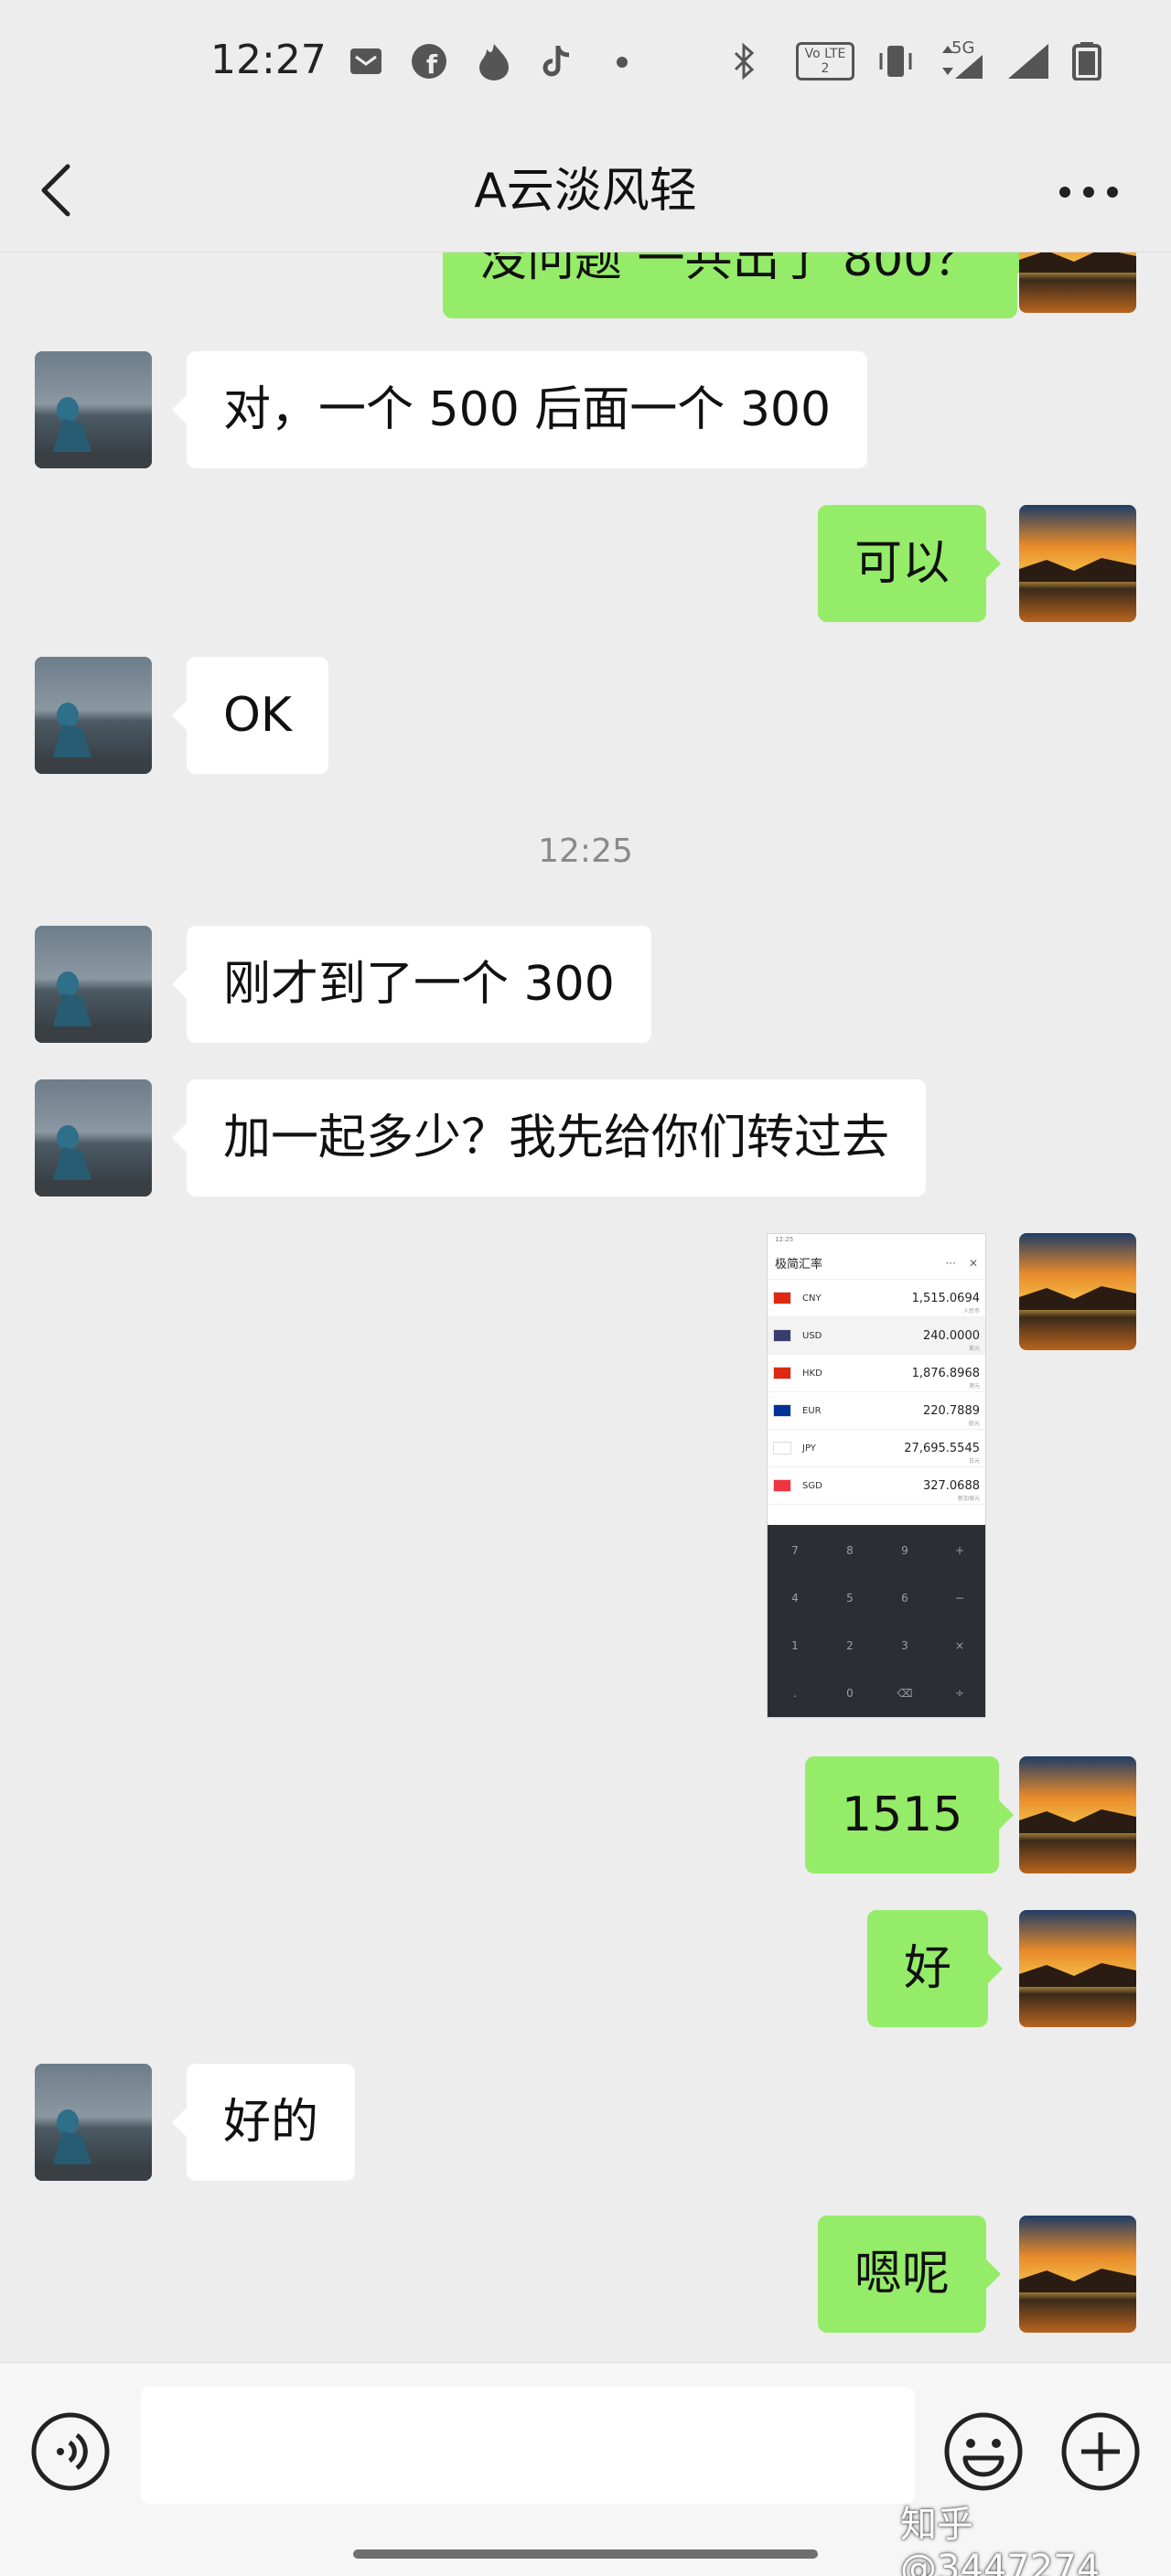 The width and height of the screenshot is (1171, 2576). What do you see at coordinates (971, 1311) in the screenshot?
I see `currency-name: 人民币` at bounding box center [971, 1311].